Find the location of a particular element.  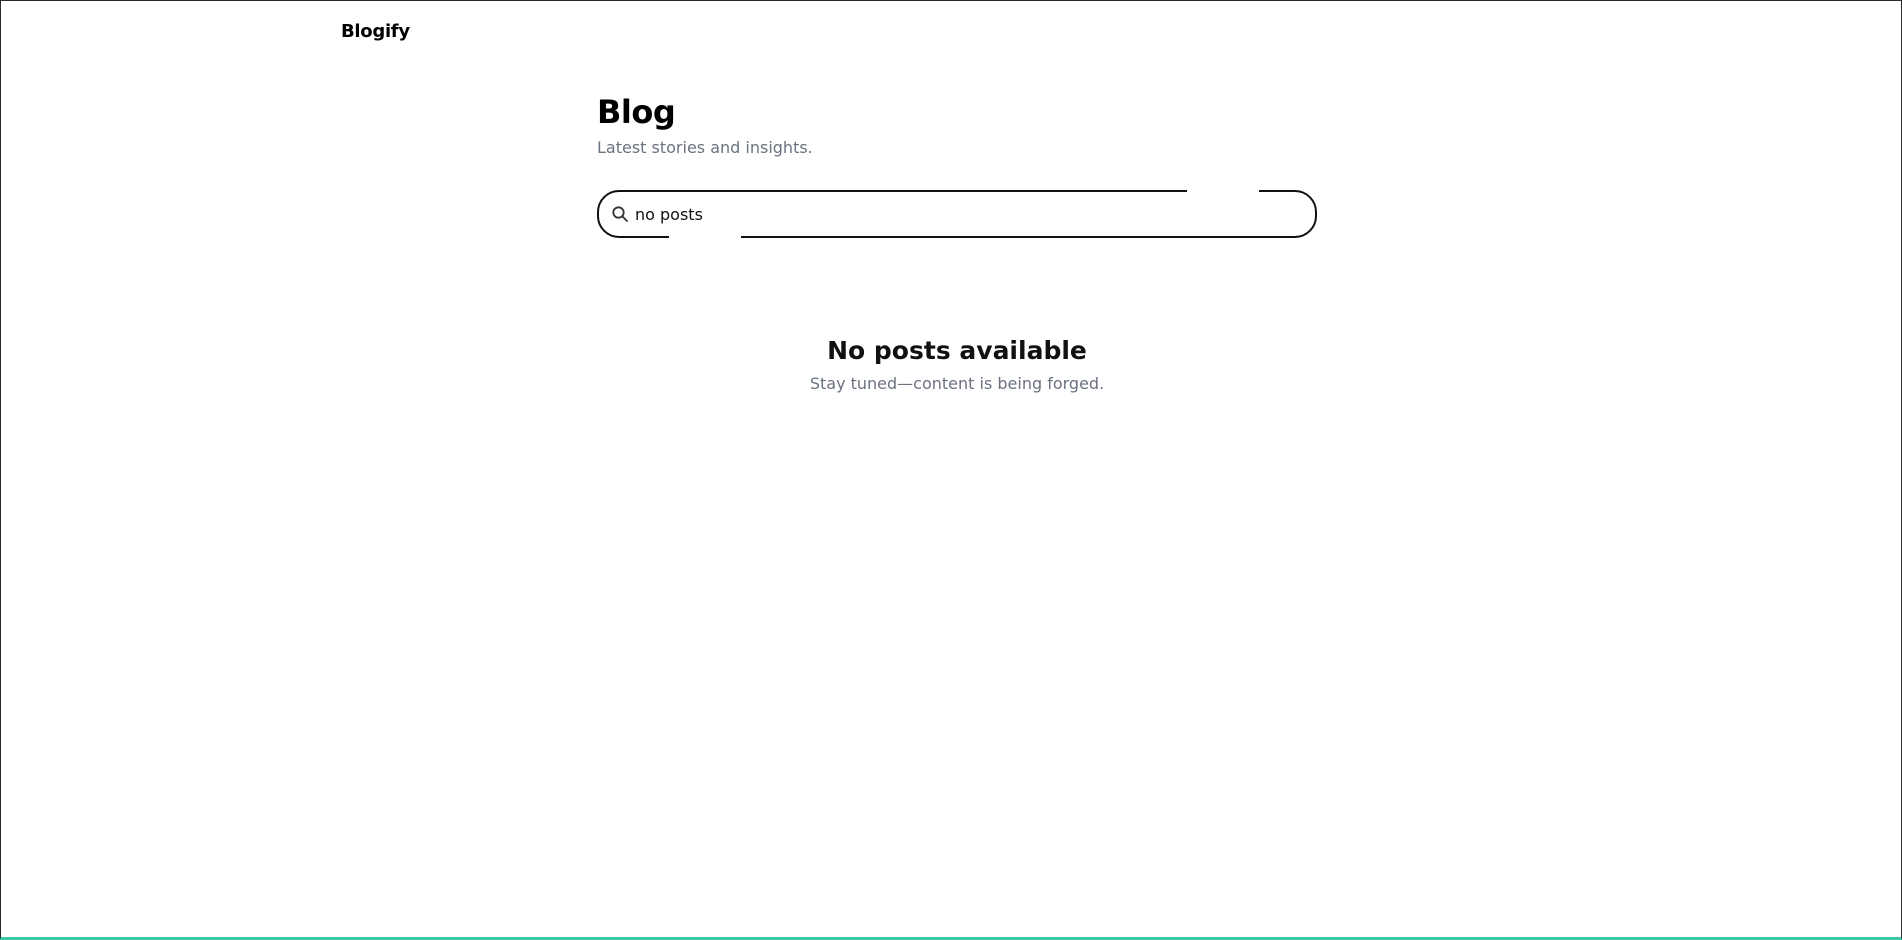

page-header: Blog Latest stories and insights. is located at coordinates (957, 124).